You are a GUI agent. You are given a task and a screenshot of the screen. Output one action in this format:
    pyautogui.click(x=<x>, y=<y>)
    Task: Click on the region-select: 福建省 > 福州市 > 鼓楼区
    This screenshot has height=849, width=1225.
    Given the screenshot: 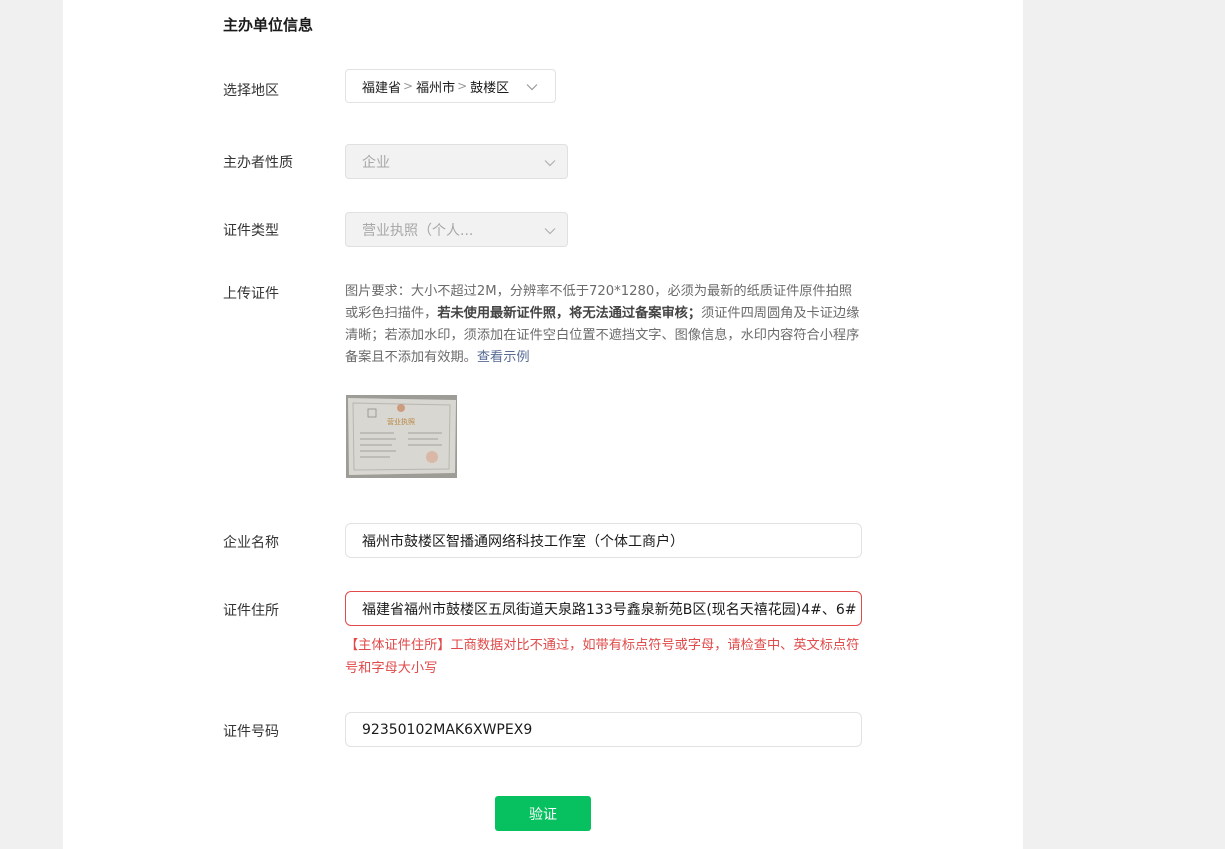 What is the action you would take?
    pyautogui.click(x=450, y=86)
    